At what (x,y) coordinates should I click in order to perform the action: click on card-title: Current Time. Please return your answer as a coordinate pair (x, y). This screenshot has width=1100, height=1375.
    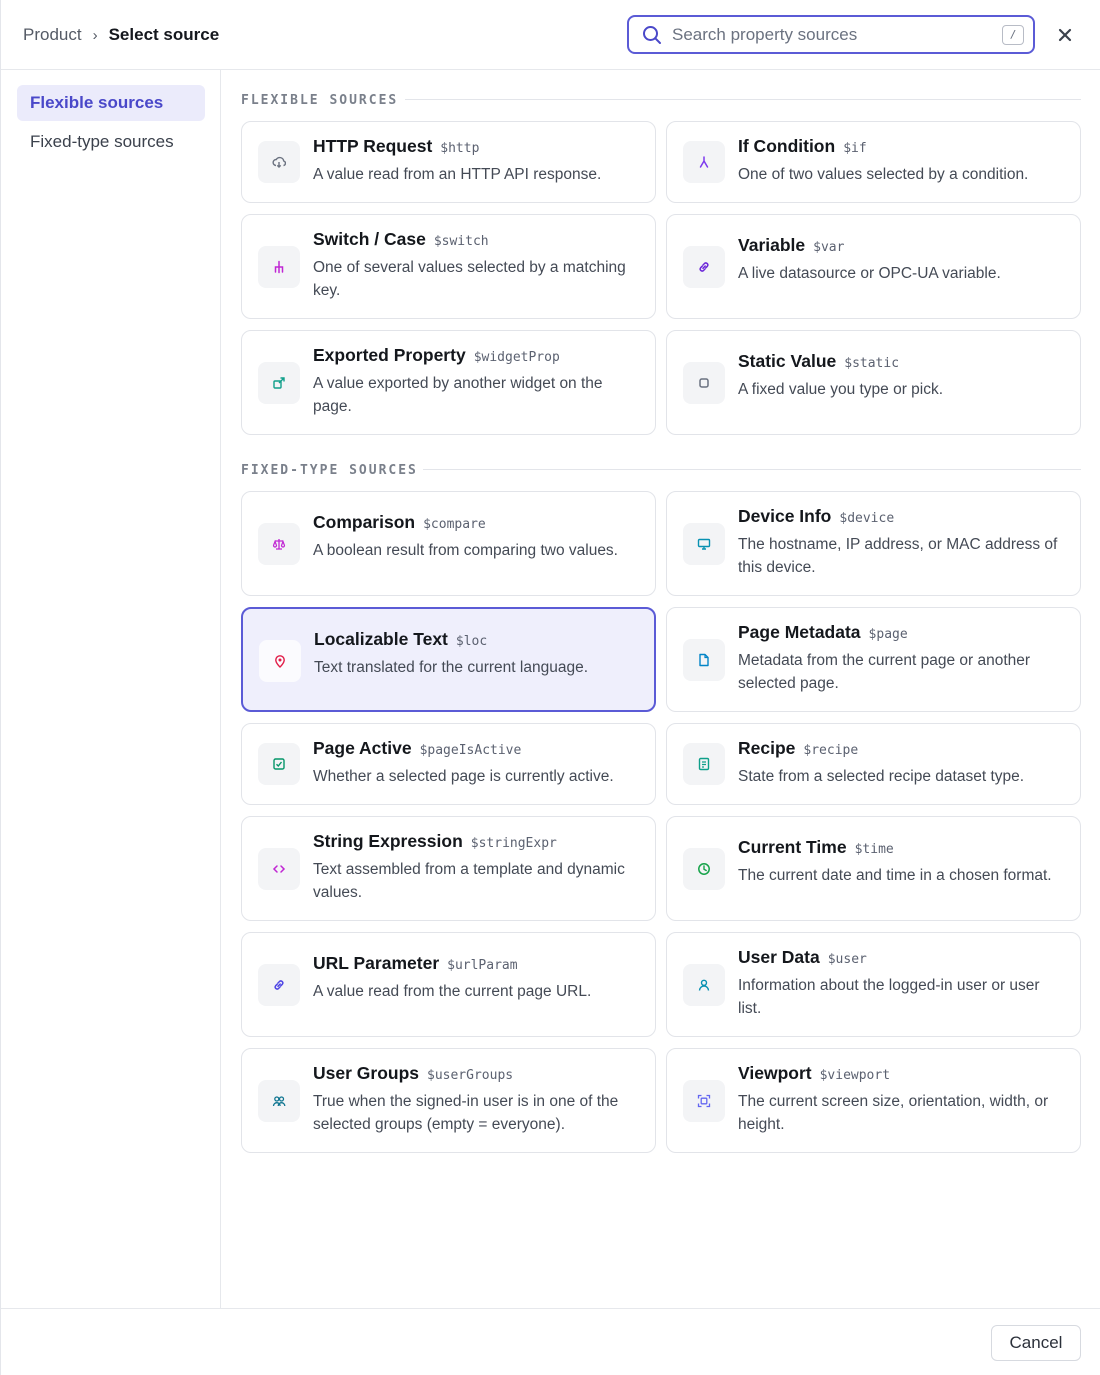
    Looking at the image, I should click on (792, 847).